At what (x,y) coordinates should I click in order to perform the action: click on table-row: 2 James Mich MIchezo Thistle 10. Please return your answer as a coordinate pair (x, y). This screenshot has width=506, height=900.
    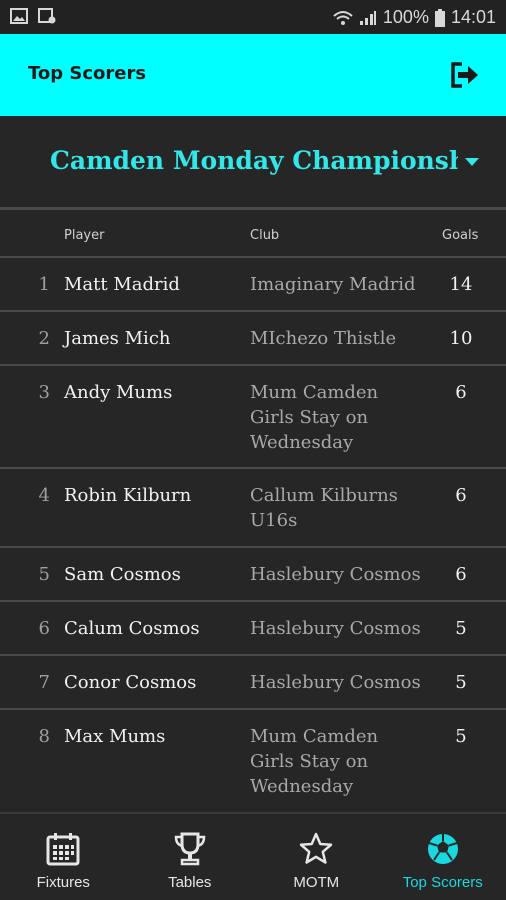
    Looking at the image, I should click on (253, 339).